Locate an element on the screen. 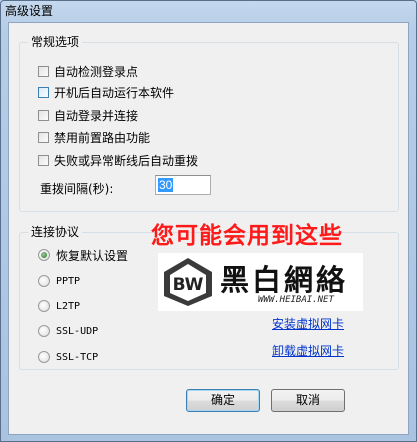 This screenshot has width=417, height=442. general-options-title: 常规选项 is located at coordinates (55, 42).